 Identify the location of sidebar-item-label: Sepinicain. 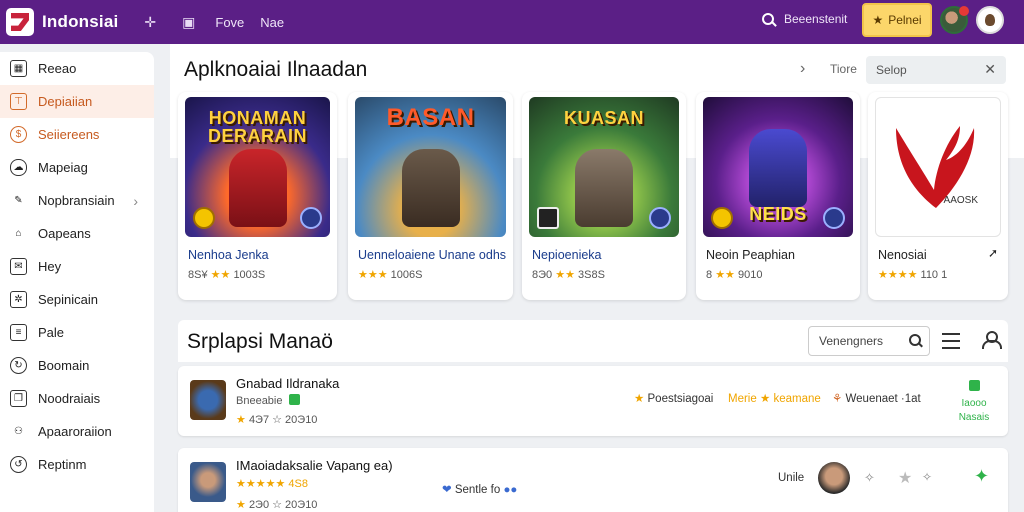
(68, 299).